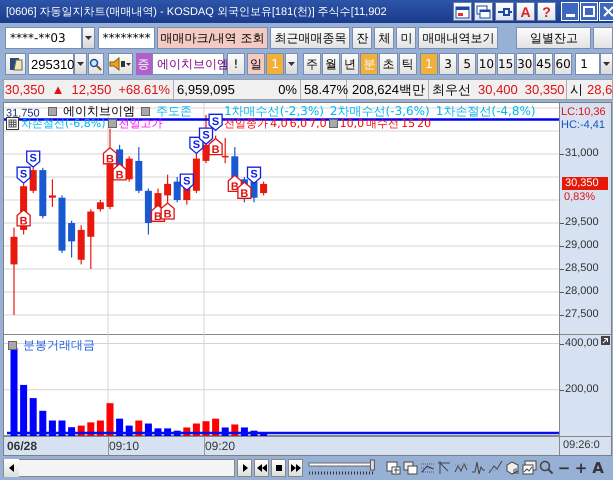 The image size is (613, 480). Describe the element at coordinates (287, 89) in the screenshot. I see `ratio-text: 0%` at that location.